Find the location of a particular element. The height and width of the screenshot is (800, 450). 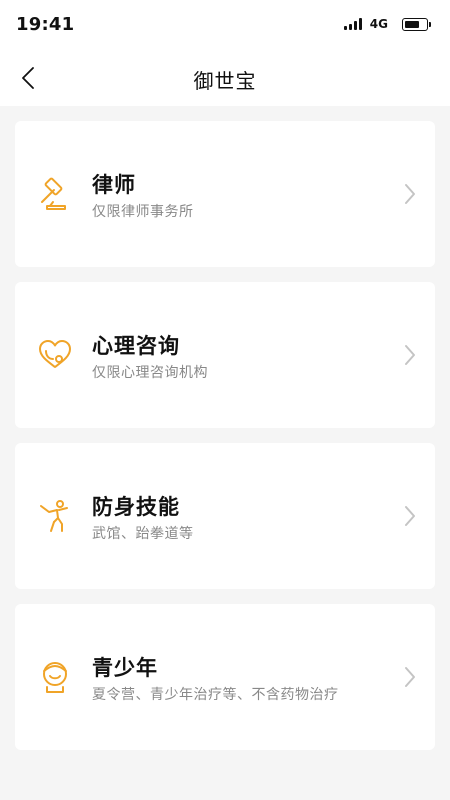

youth-face-icon is located at coordinates (55, 677).